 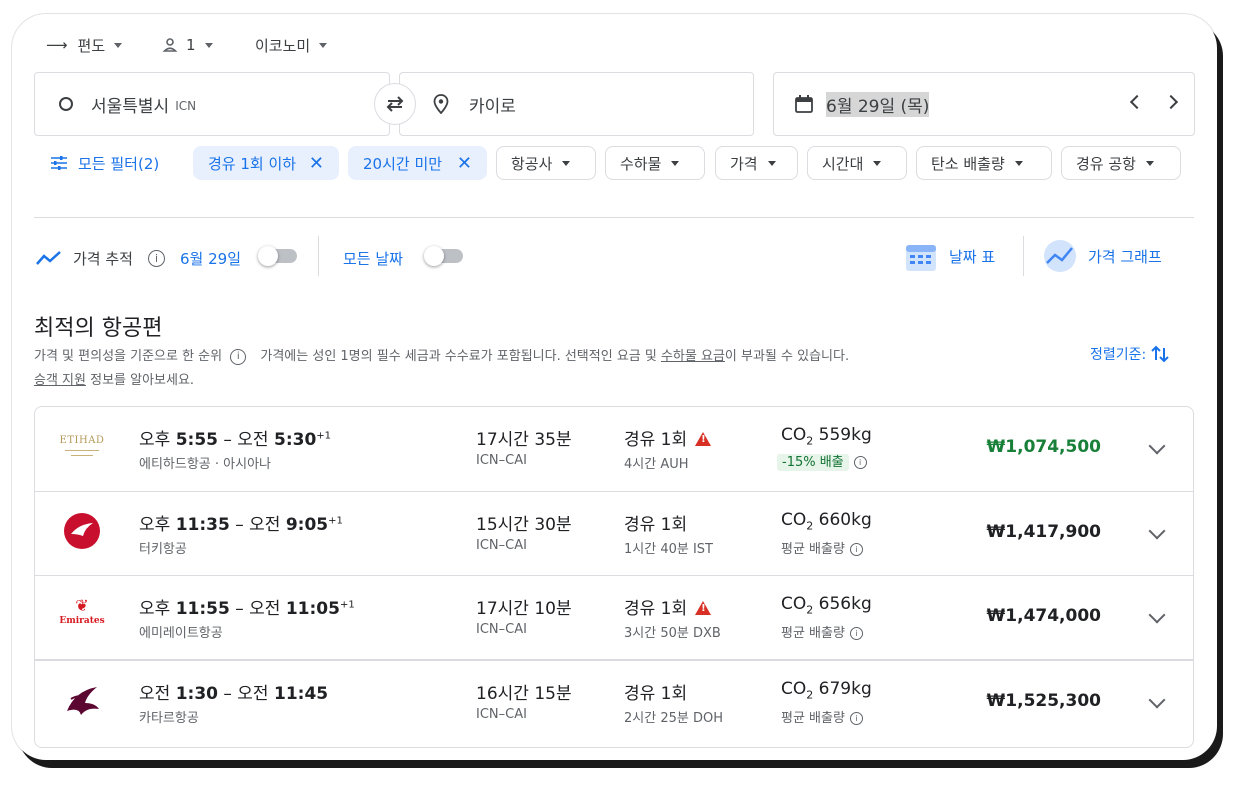 What do you see at coordinates (756, 163) in the screenshot?
I see `filter-price: 가격` at bounding box center [756, 163].